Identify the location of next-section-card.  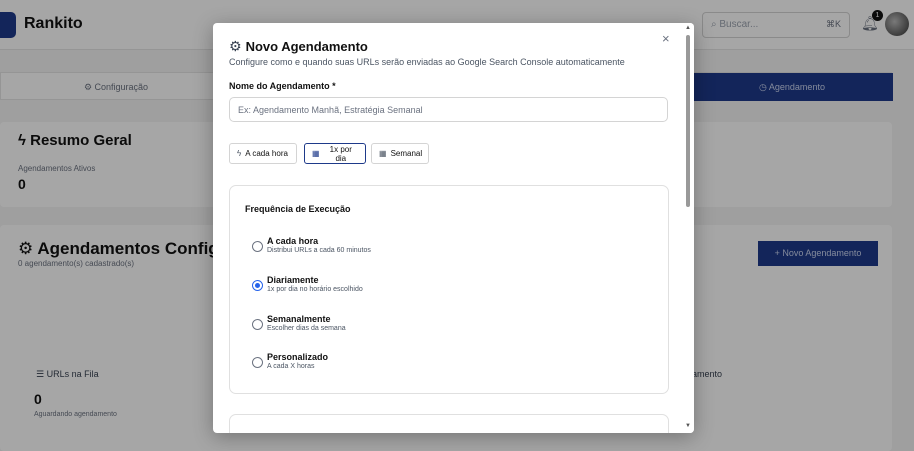
(449, 423).